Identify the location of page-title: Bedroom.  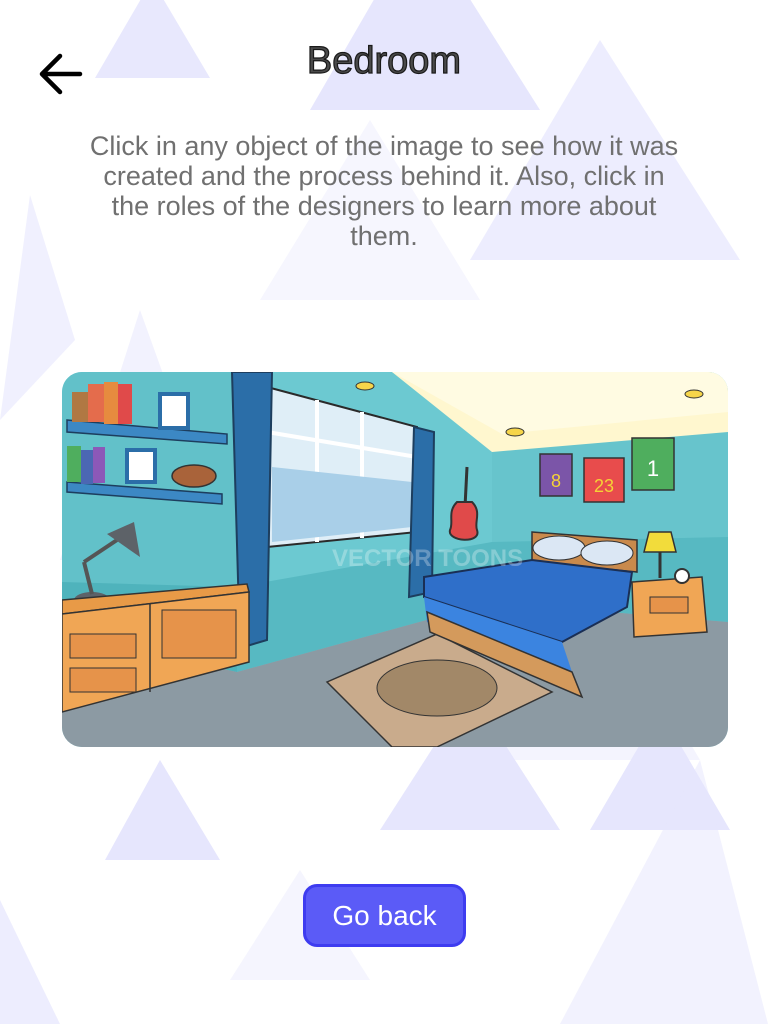
(384, 60).